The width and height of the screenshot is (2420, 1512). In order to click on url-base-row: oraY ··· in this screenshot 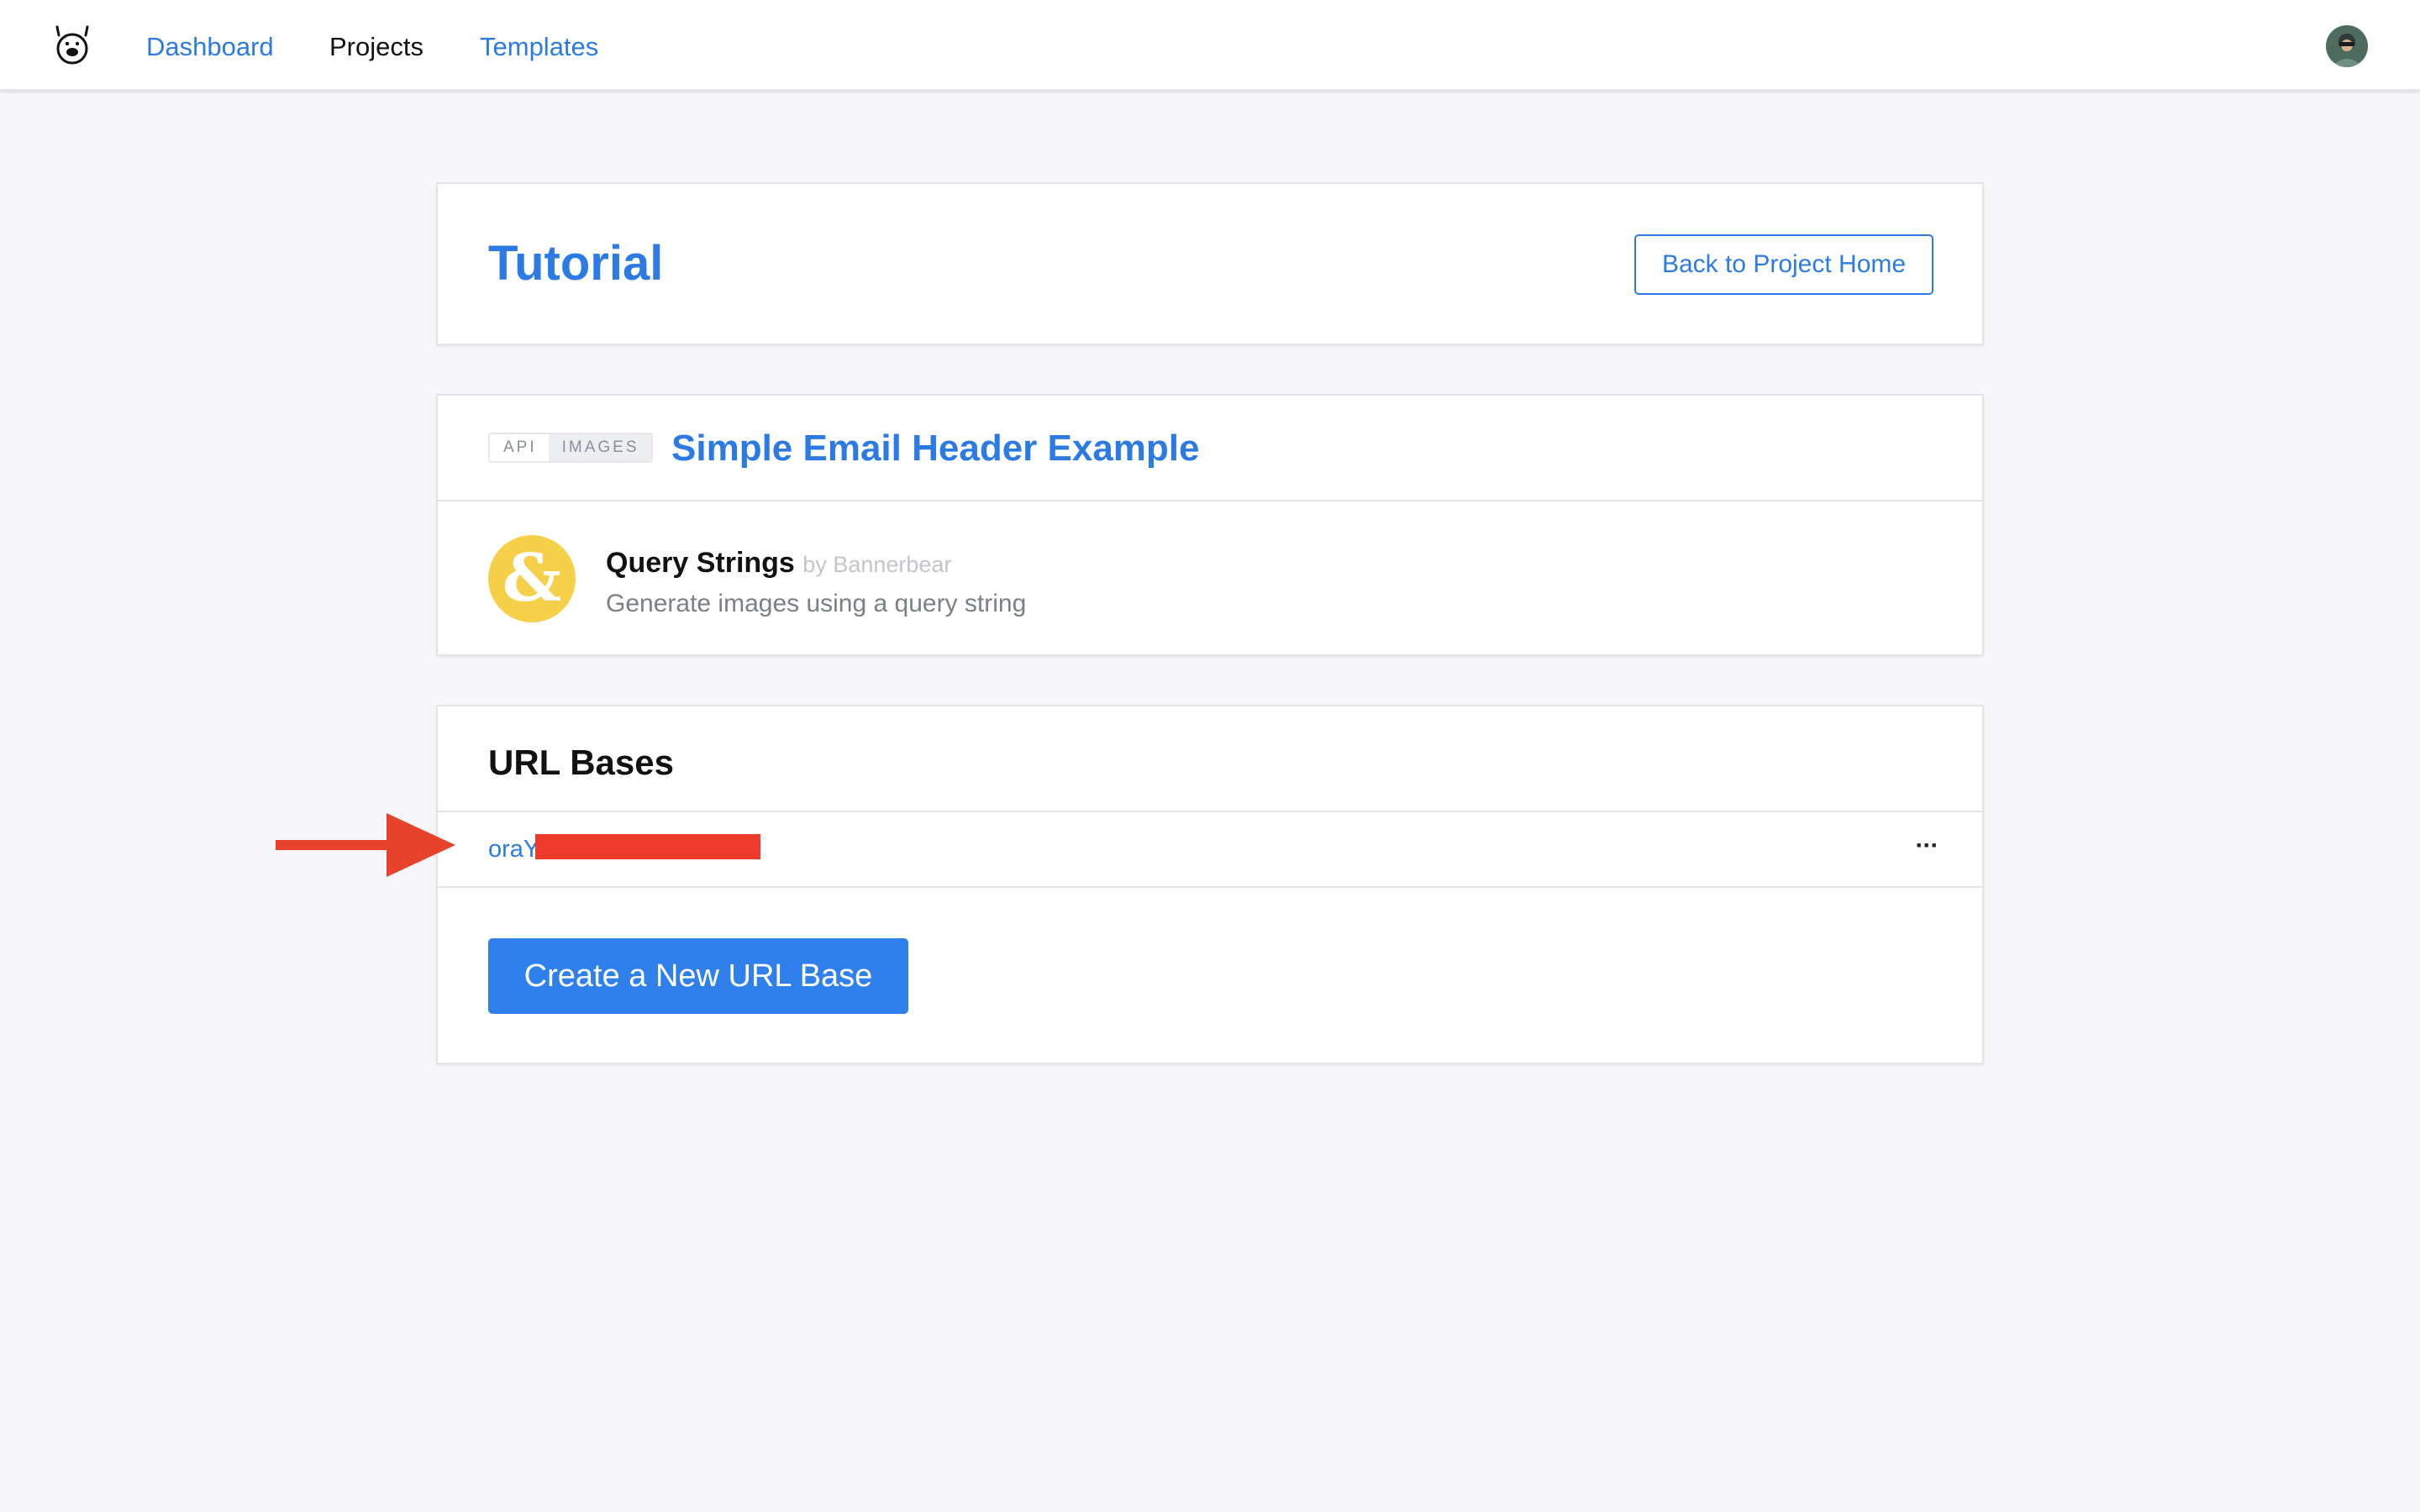, I will do `click(1210, 849)`.